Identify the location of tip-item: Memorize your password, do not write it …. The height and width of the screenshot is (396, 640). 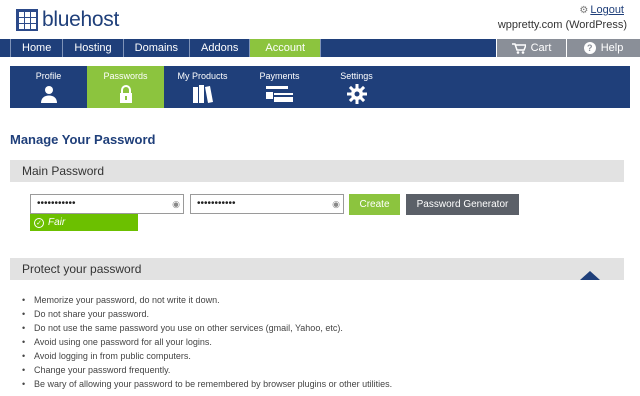
(207, 300).